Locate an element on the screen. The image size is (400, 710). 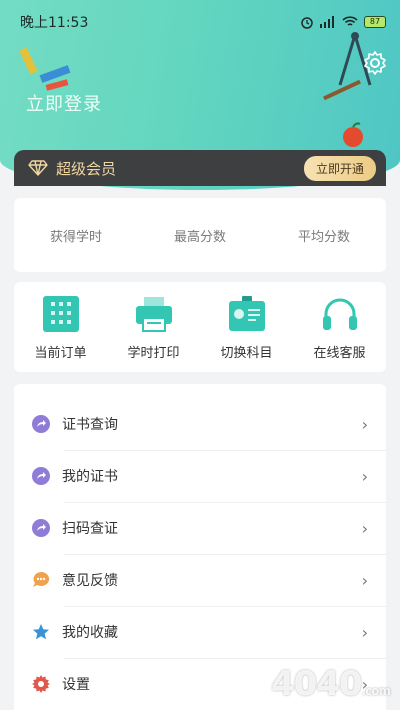
apple-illustration is located at coordinates (353, 134).